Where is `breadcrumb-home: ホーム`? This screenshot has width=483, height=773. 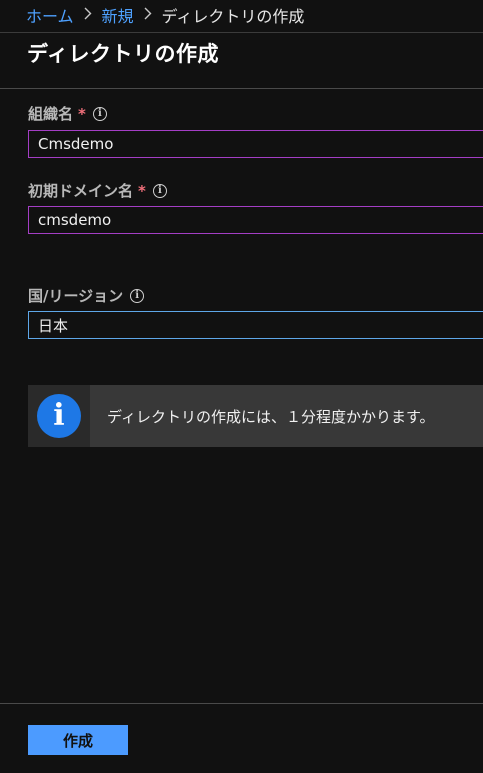 breadcrumb-home: ホーム is located at coordinates (50, 15).